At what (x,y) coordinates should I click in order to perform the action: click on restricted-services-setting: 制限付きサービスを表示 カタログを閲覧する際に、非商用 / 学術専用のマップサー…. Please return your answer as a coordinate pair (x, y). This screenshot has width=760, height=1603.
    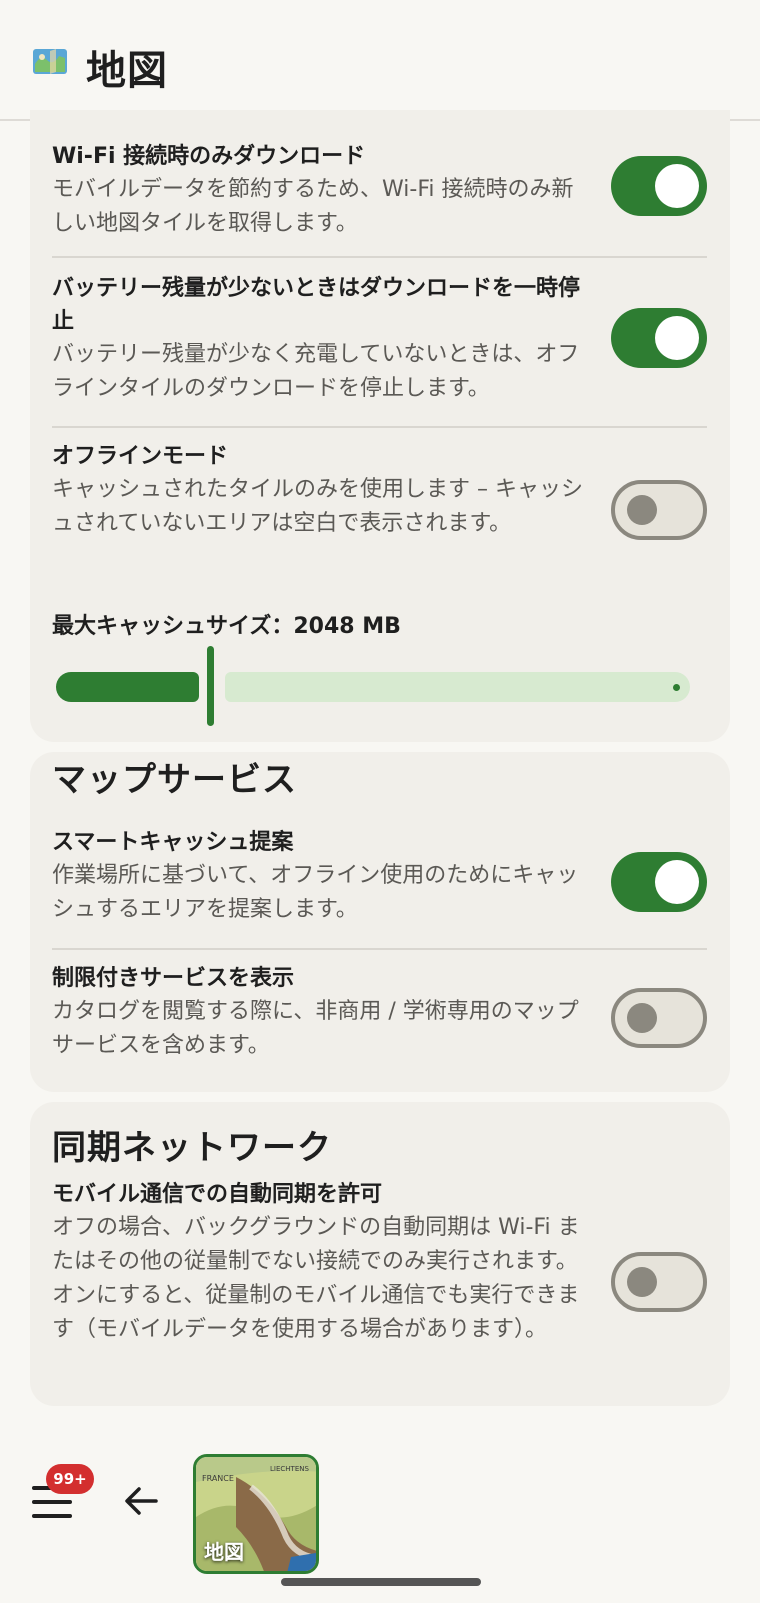
    Looking at the image, I should click on (379, 1012).